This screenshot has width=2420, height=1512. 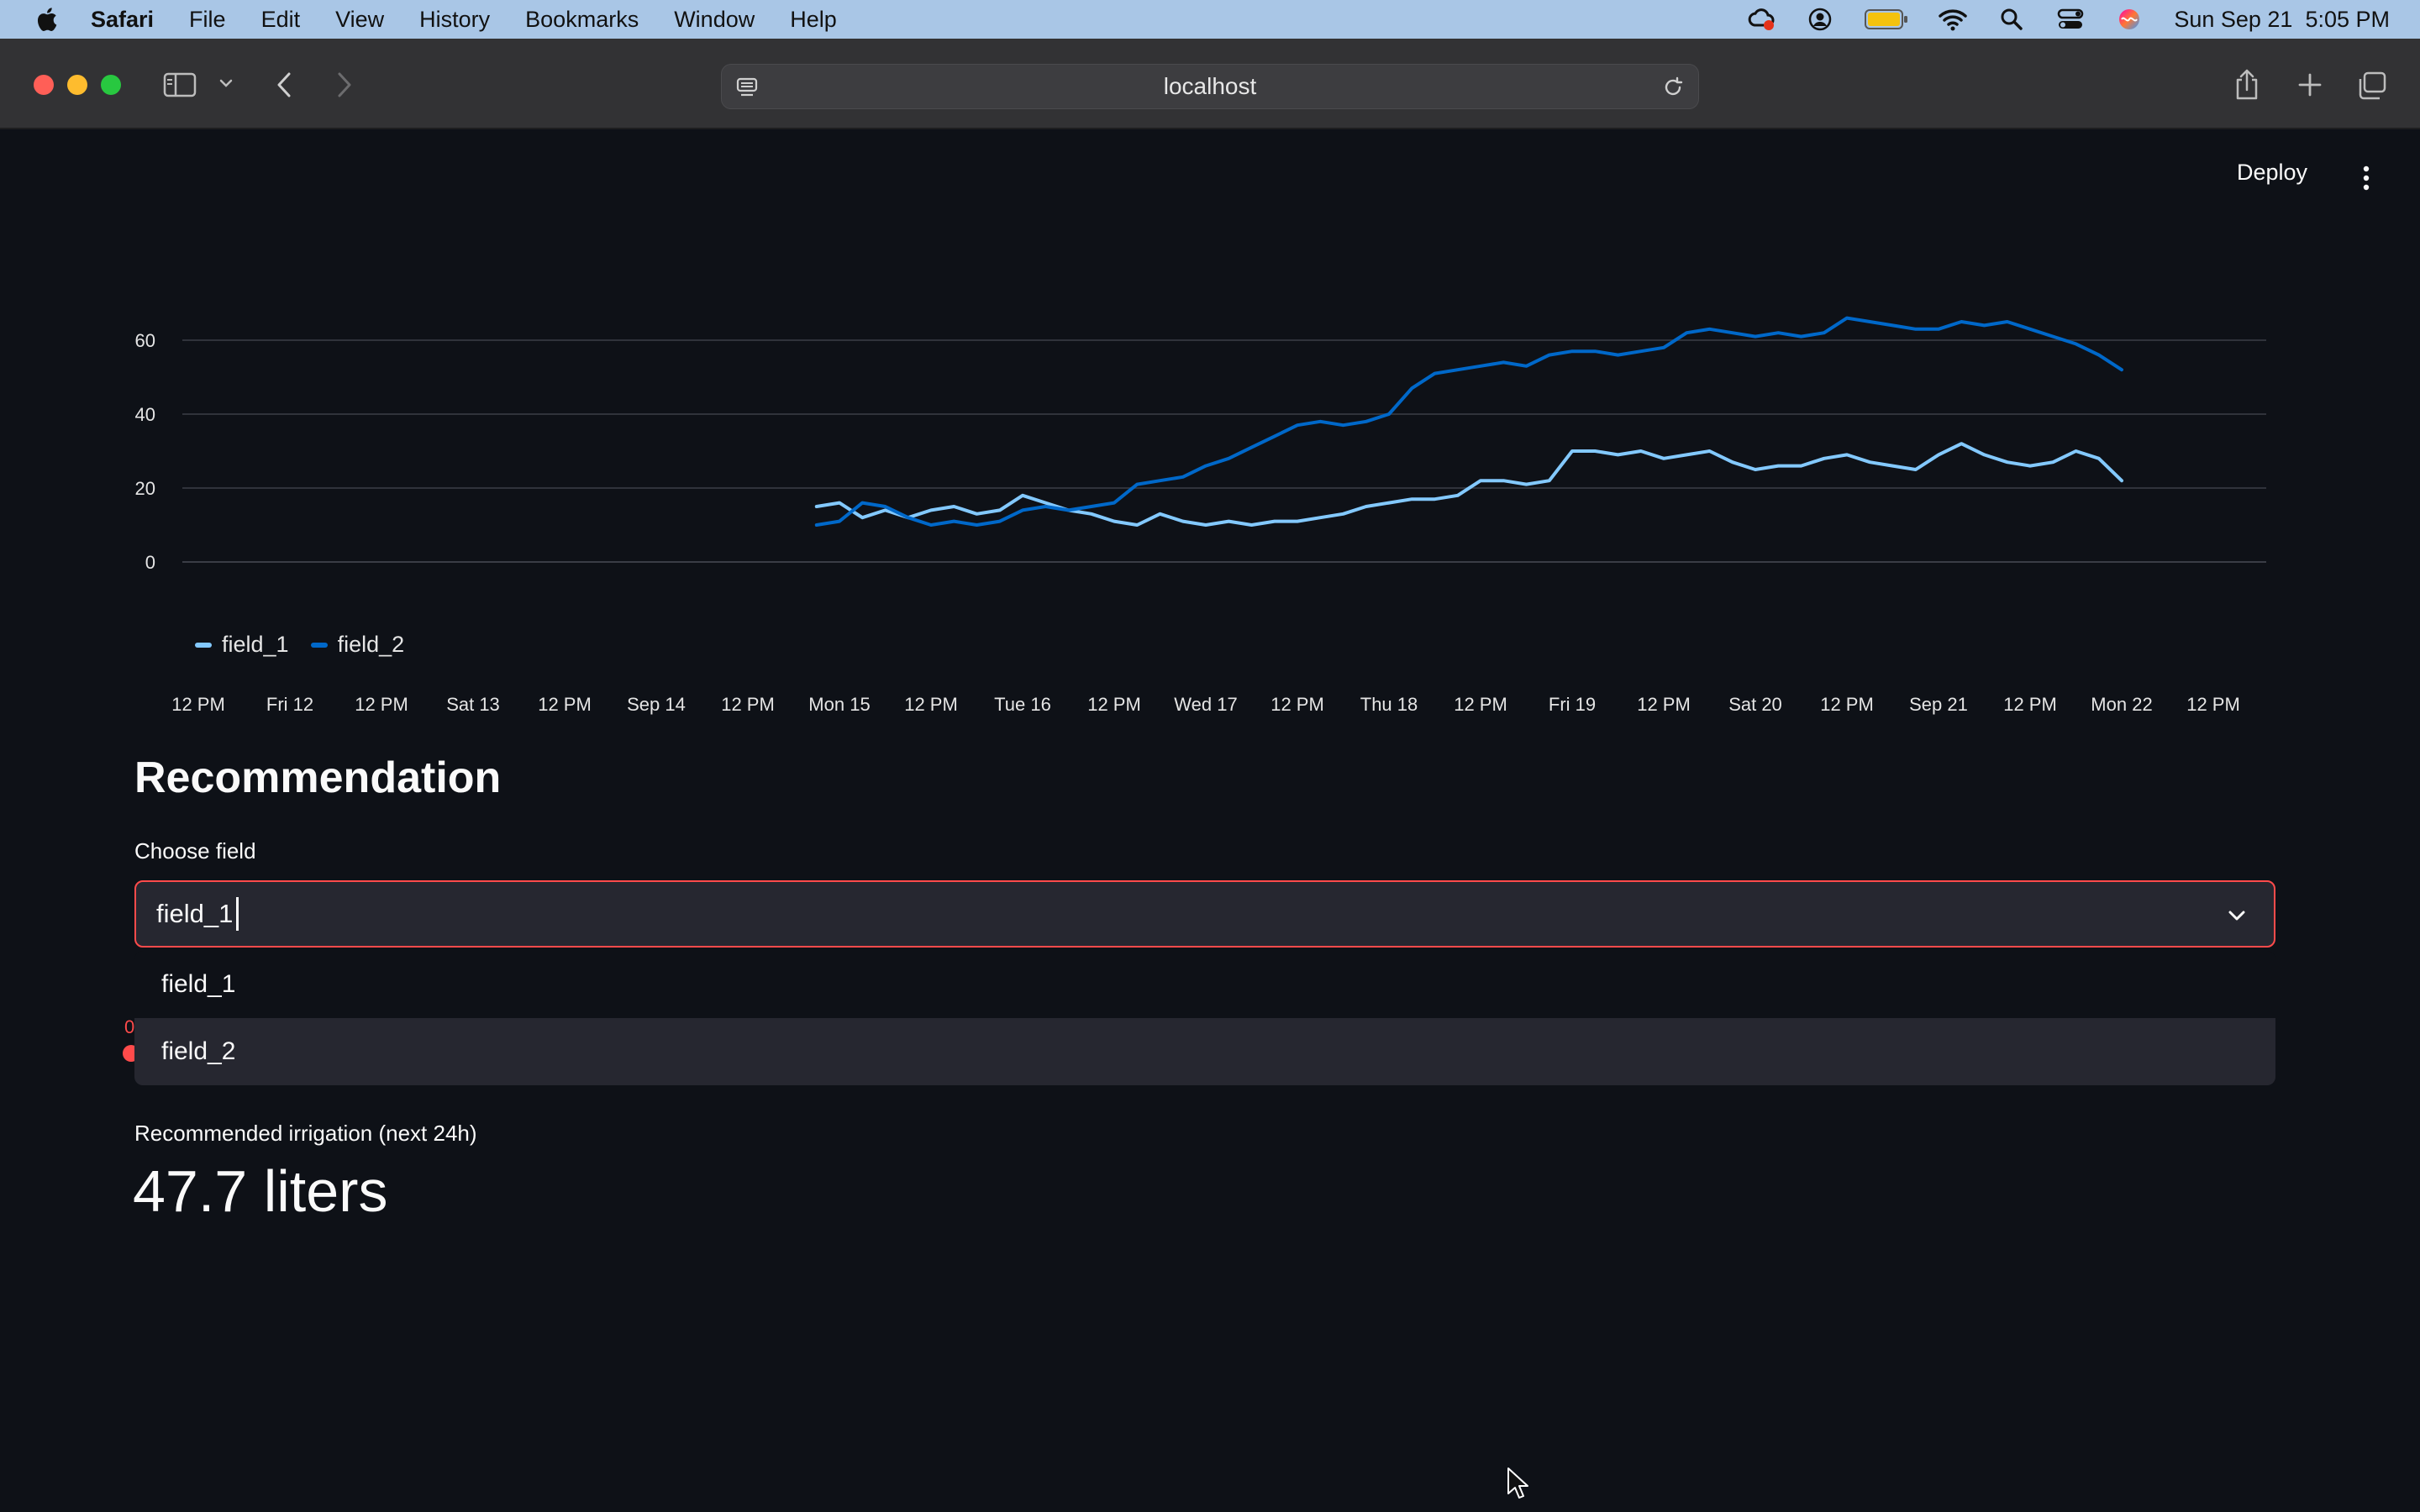 I want to click on select-label: Choose field, so click(x=195, y=851).